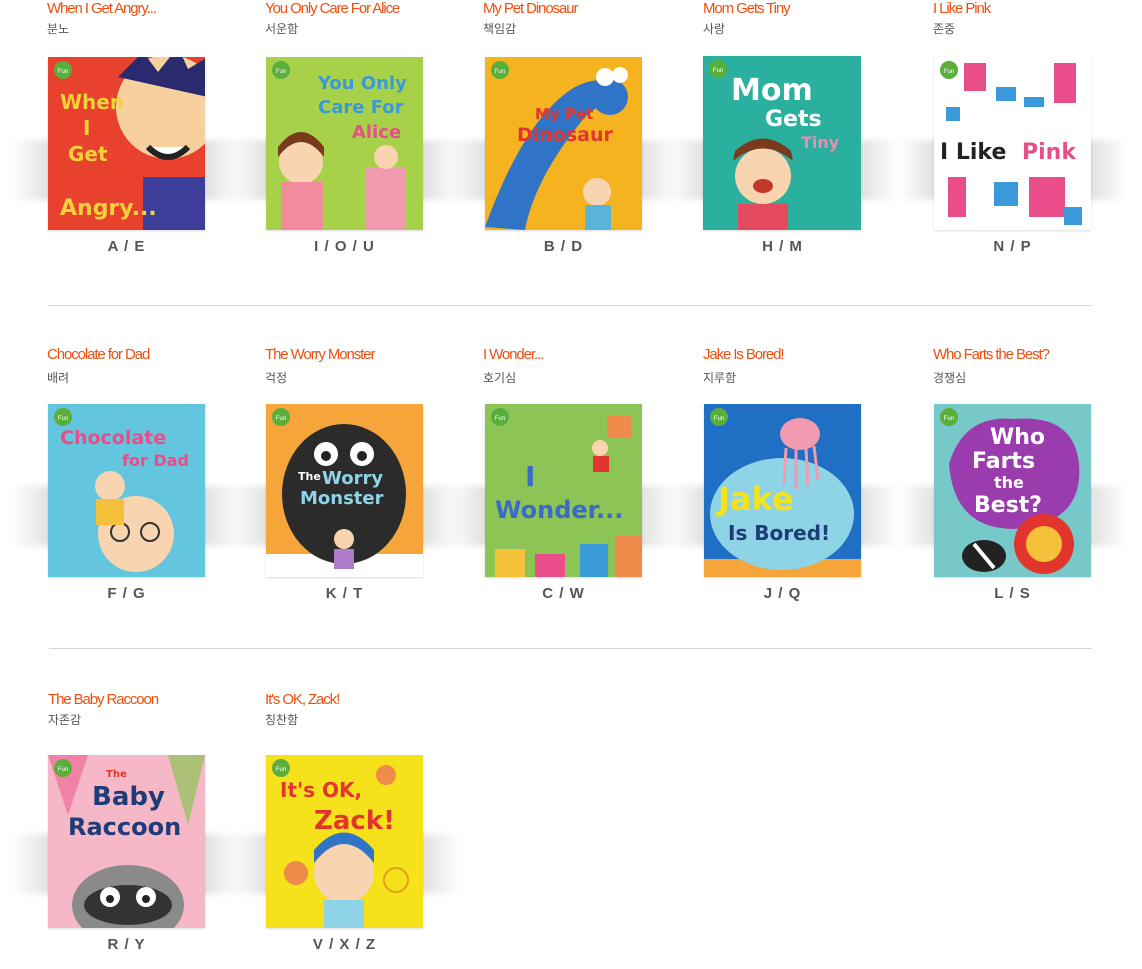  Describe the element at coordinates (63, 72) in the screenshot. I see `publisher-badge: Fun` at that location.